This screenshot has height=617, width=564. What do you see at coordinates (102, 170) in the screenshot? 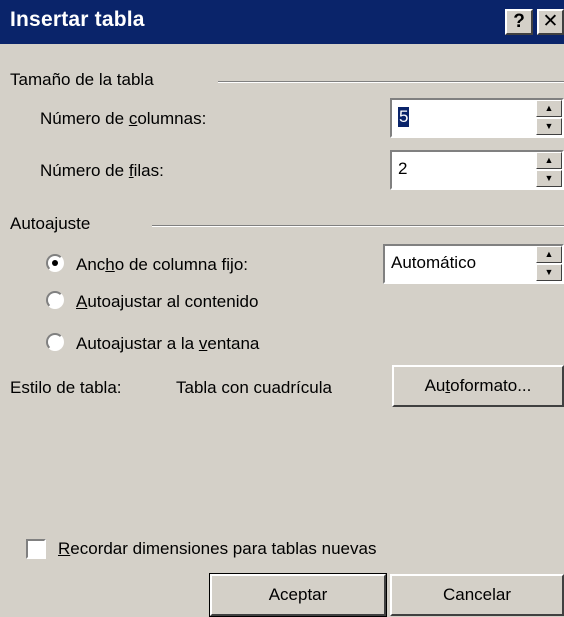
I see `rows-label: Número de filas:` at bounding box center [102, 170].